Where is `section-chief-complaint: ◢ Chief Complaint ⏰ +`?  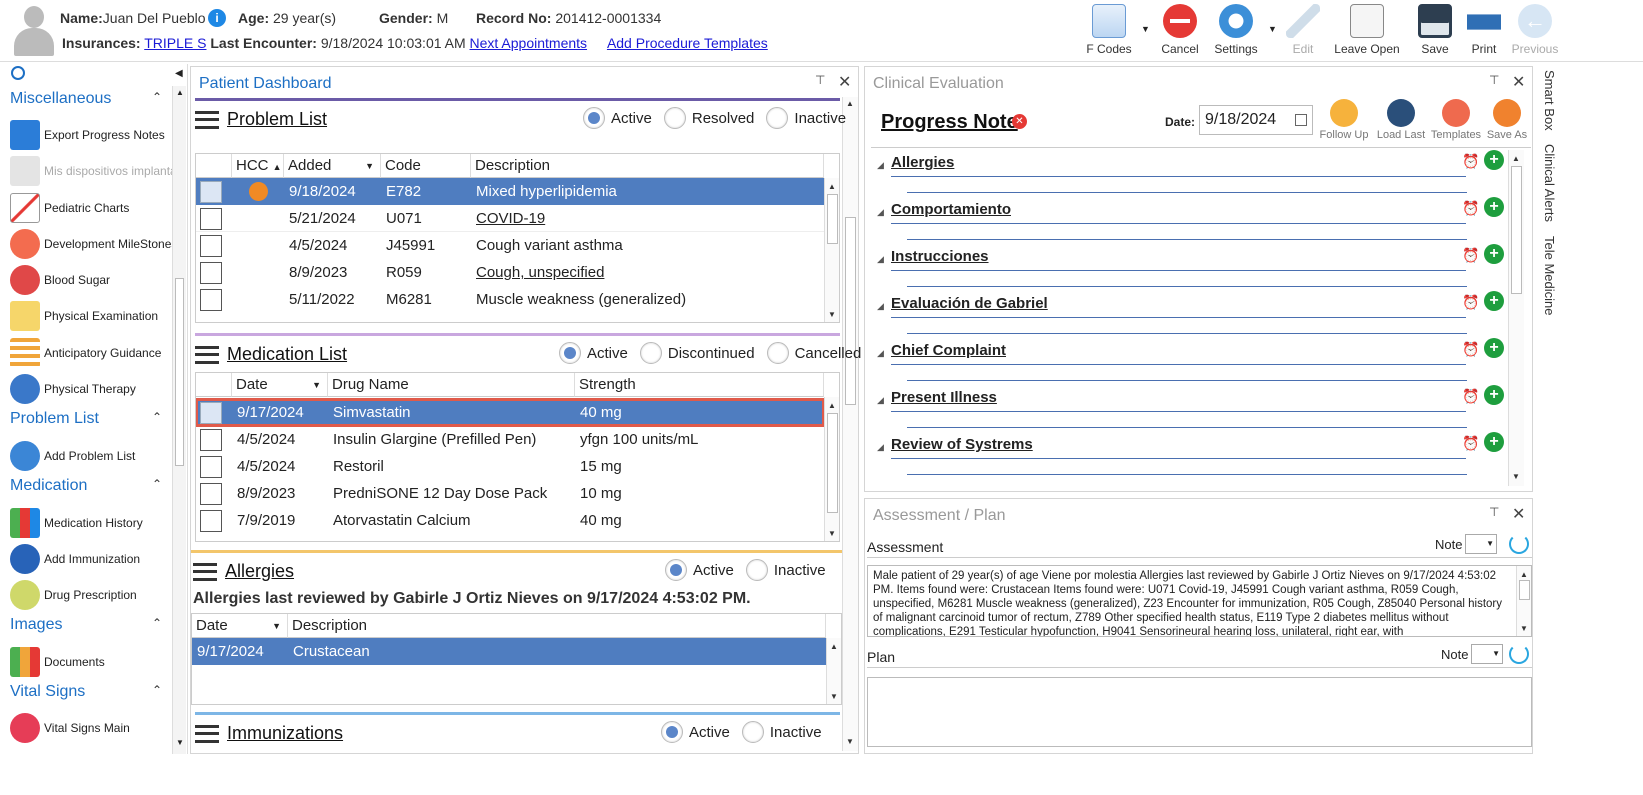
section-chief-complaint: ◢ Chief Complaint ⏰ + is located at coordinates (1192, 360).